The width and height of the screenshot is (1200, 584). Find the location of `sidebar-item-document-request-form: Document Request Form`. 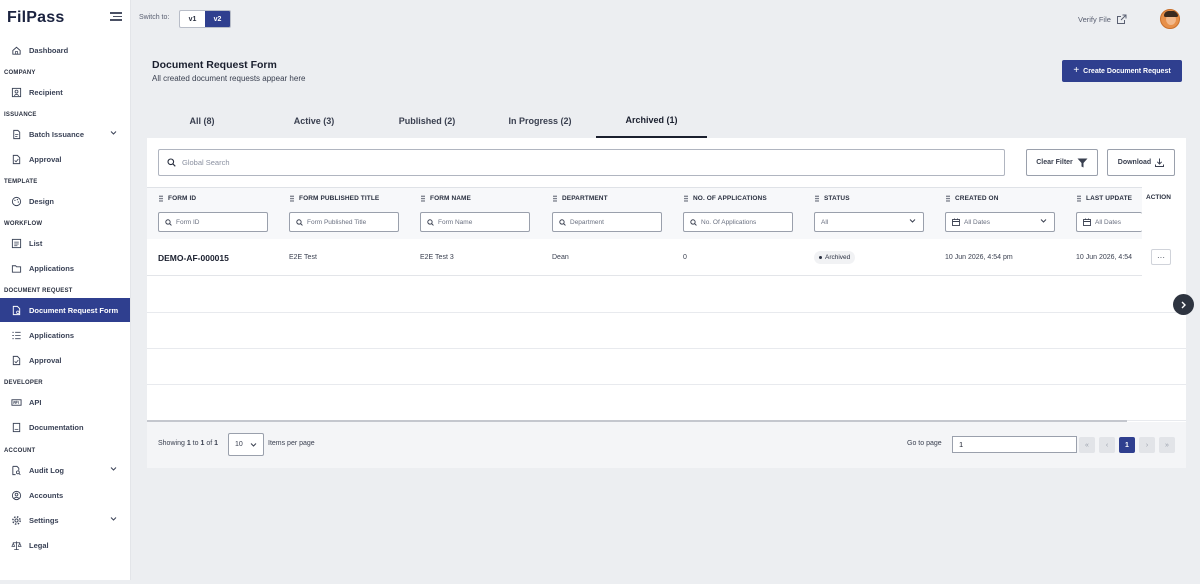

sidebar-item-document-request-form: Document Request Form is located at coordinates (65, 310).